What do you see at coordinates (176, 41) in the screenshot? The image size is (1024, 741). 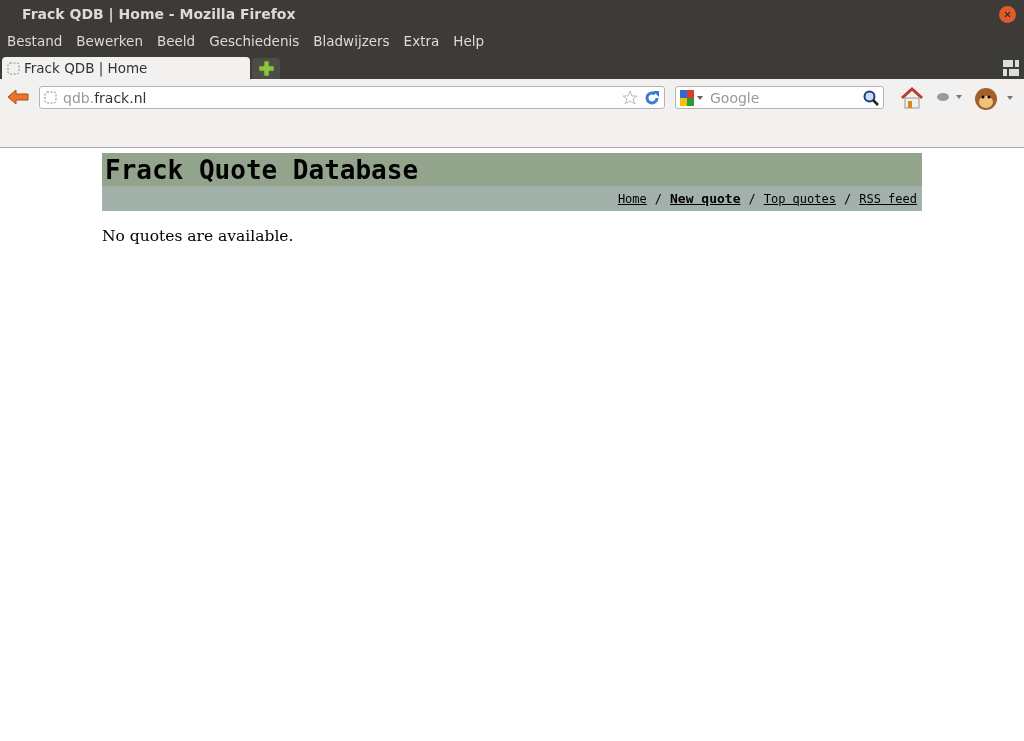 I see `menu-item: Beeld` at bounding box center [176, 41].